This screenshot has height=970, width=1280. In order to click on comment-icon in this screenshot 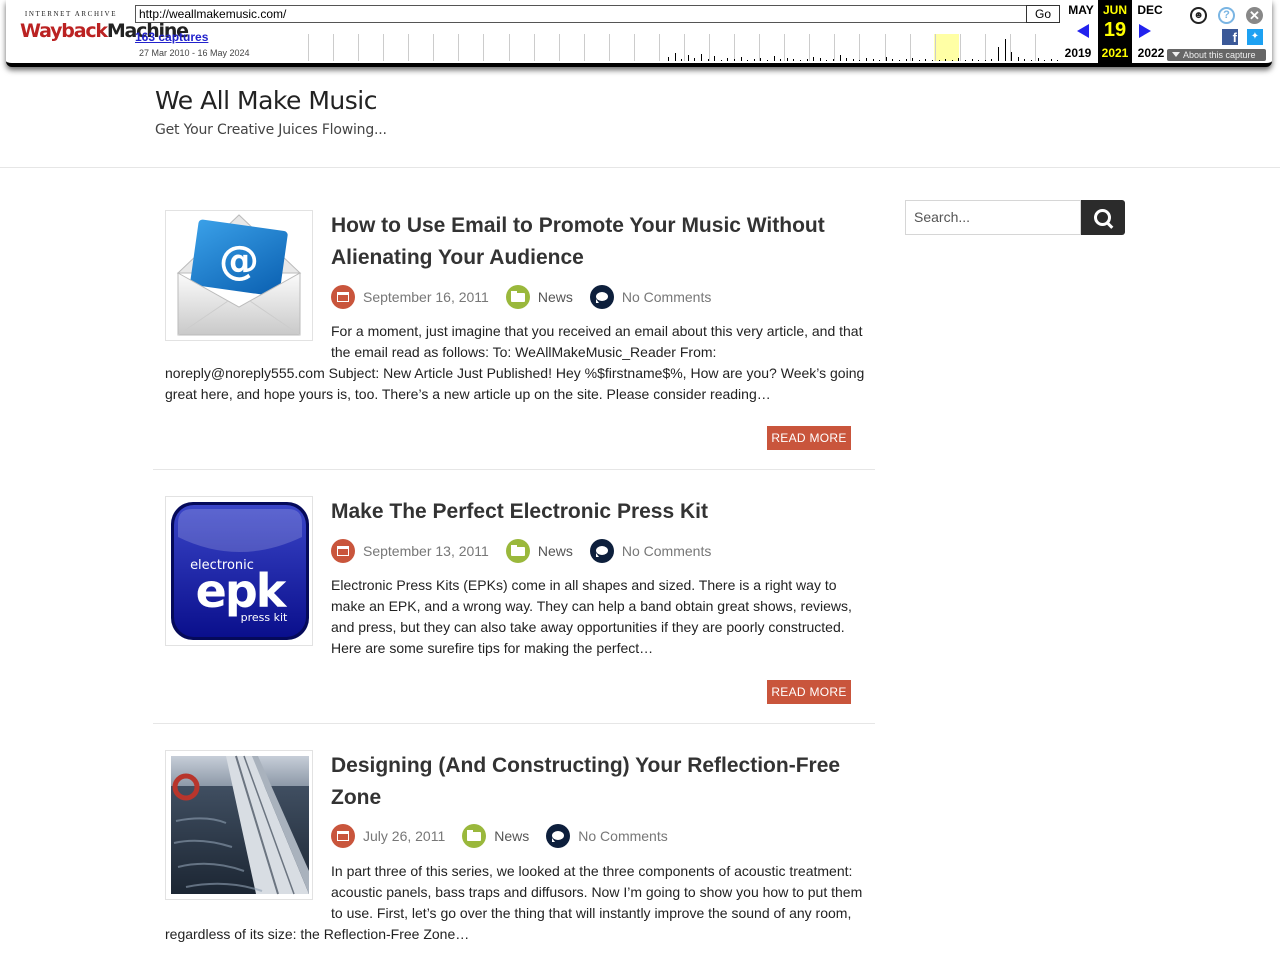, I will do `click(558, 836)`.